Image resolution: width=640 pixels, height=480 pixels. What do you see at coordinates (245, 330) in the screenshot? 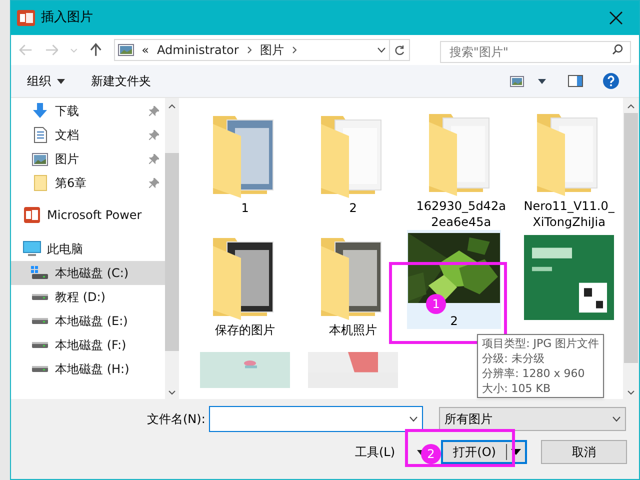
I see `file-name: 保存的图片` at bounding box center [245, 330].